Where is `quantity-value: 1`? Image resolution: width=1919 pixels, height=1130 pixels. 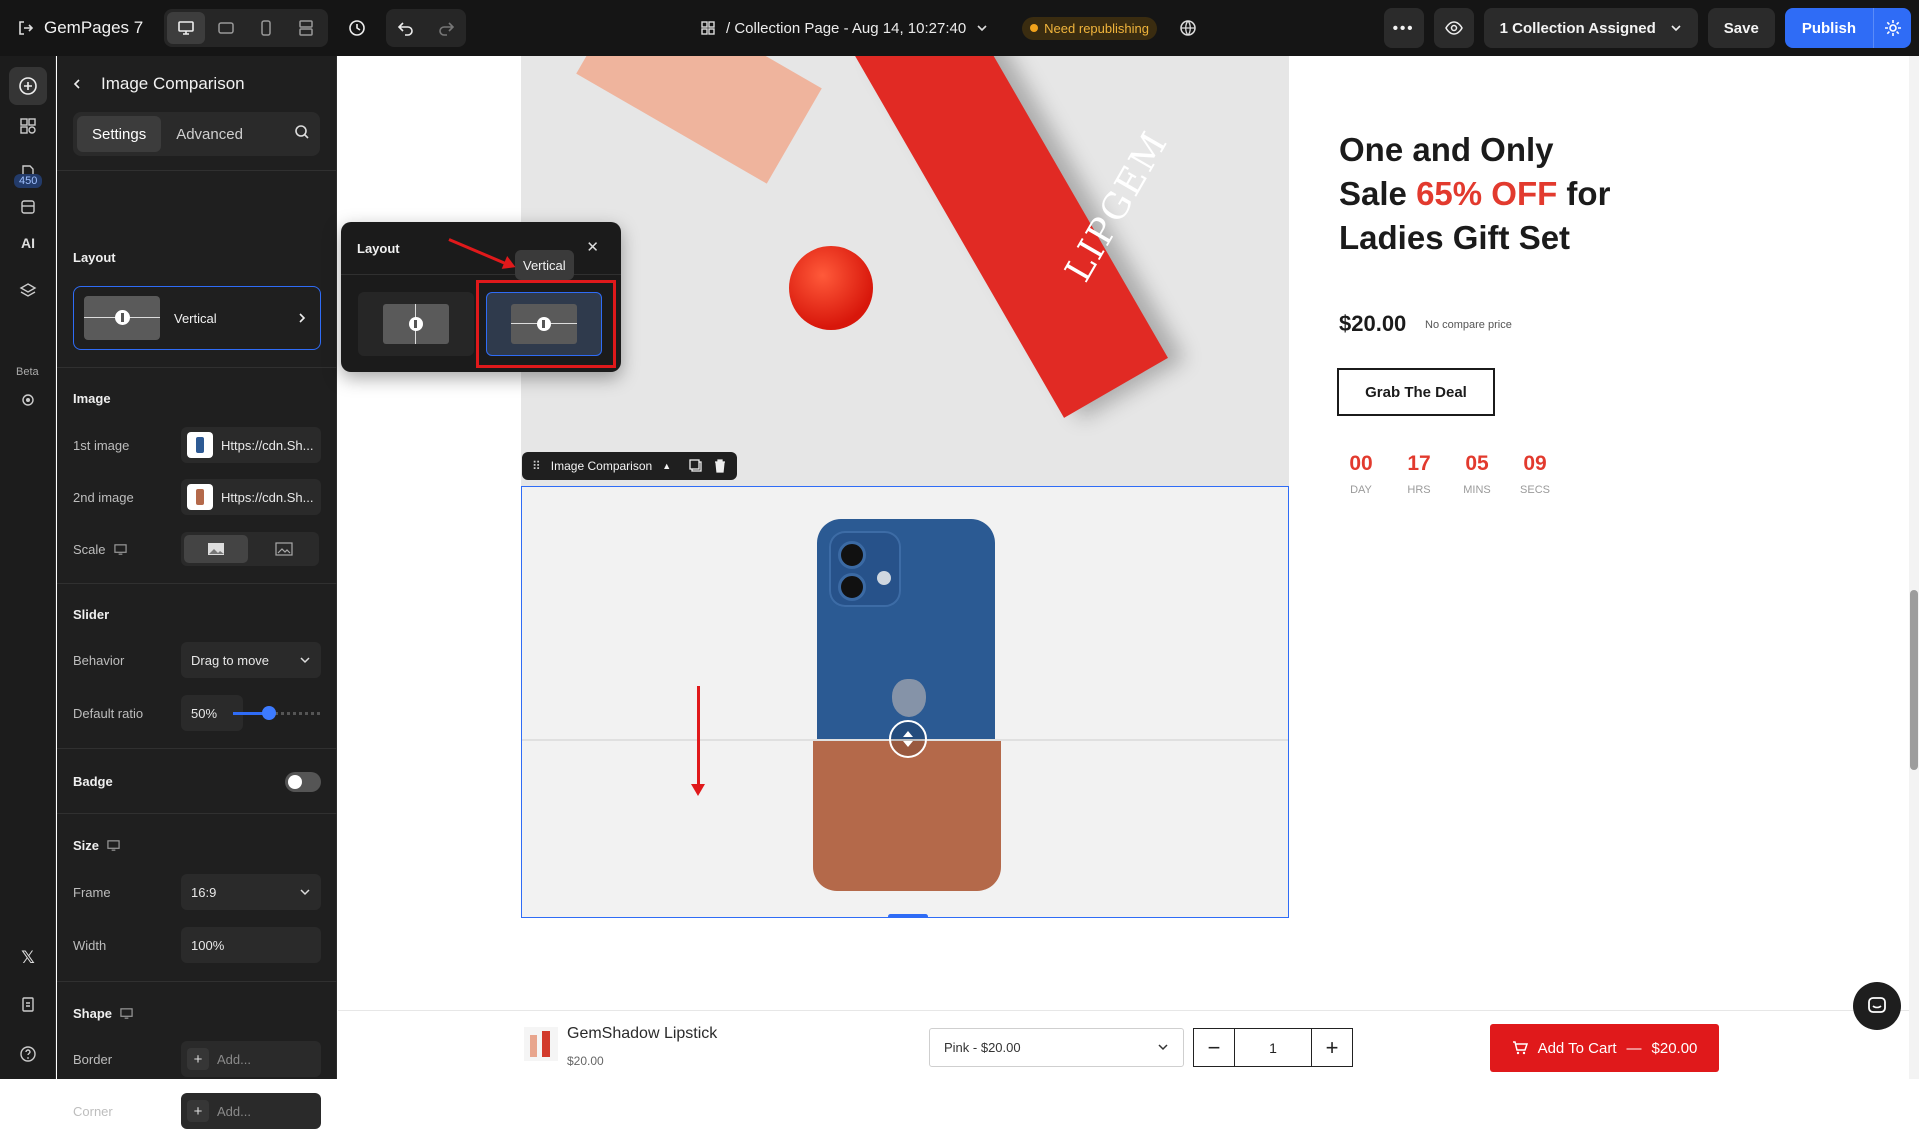
quantity-value: 1 is located at coordinates (1273, 1047).